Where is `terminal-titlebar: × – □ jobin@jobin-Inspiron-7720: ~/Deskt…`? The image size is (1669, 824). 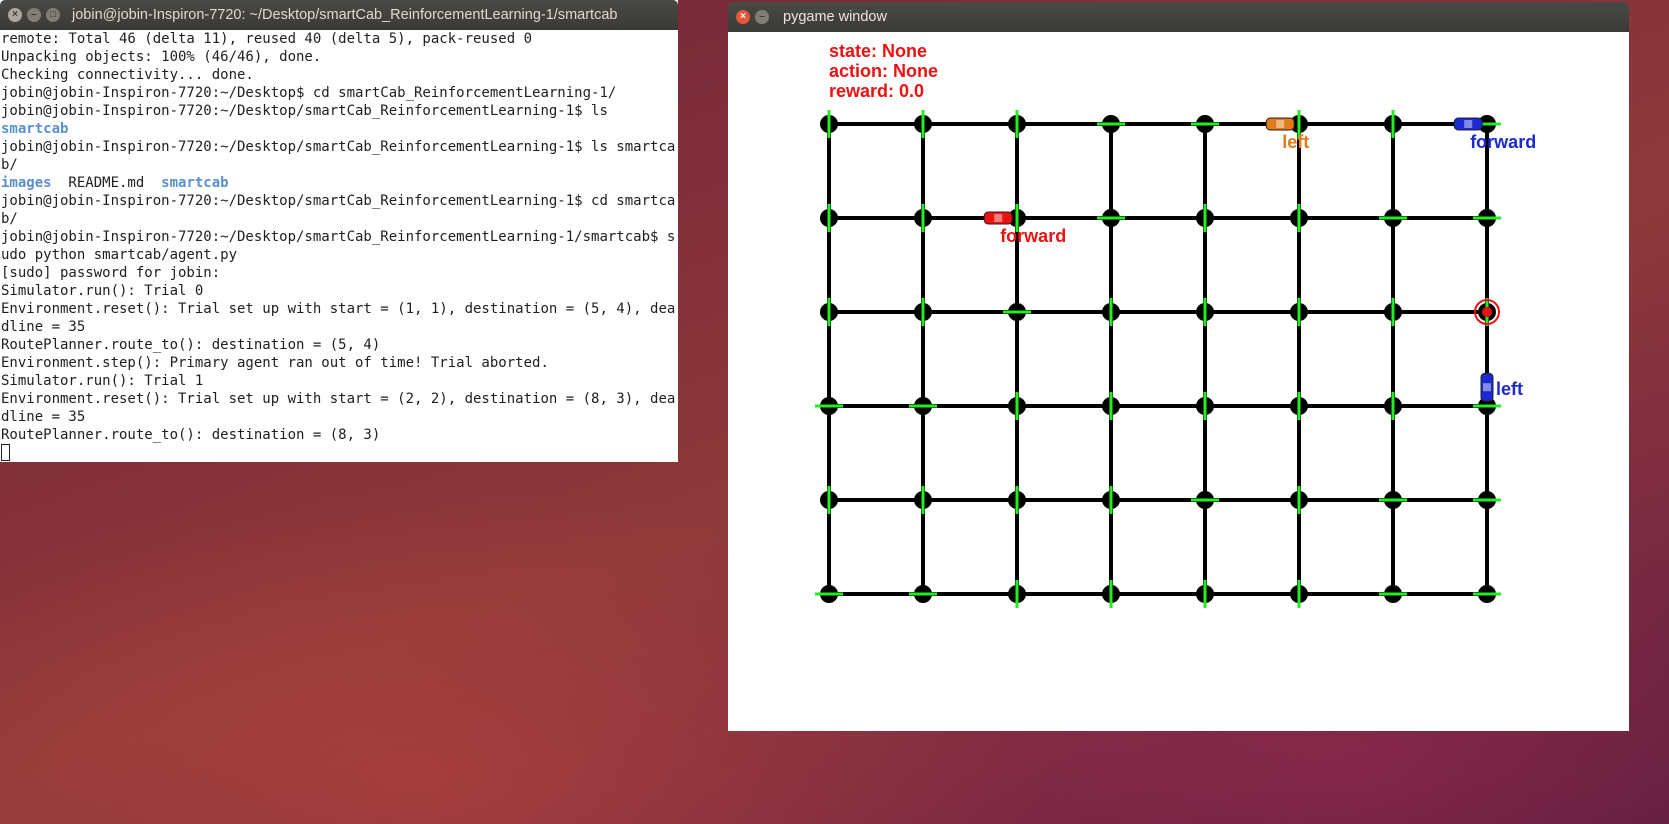 terminal-titlebar: × – □ jobin@jobin-Inspiron-7720: ~/Deskt… is located at coordinates (339, 15).